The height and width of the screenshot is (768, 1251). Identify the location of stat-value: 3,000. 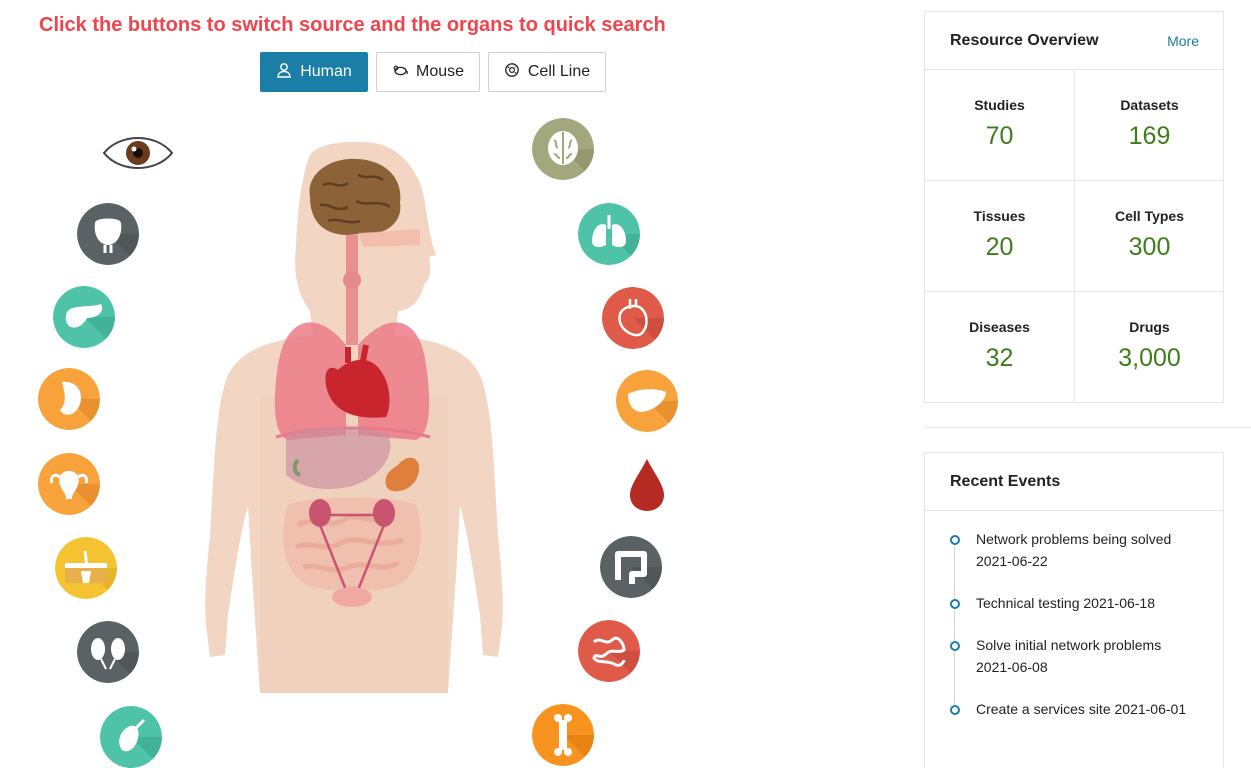
(1149, 358).